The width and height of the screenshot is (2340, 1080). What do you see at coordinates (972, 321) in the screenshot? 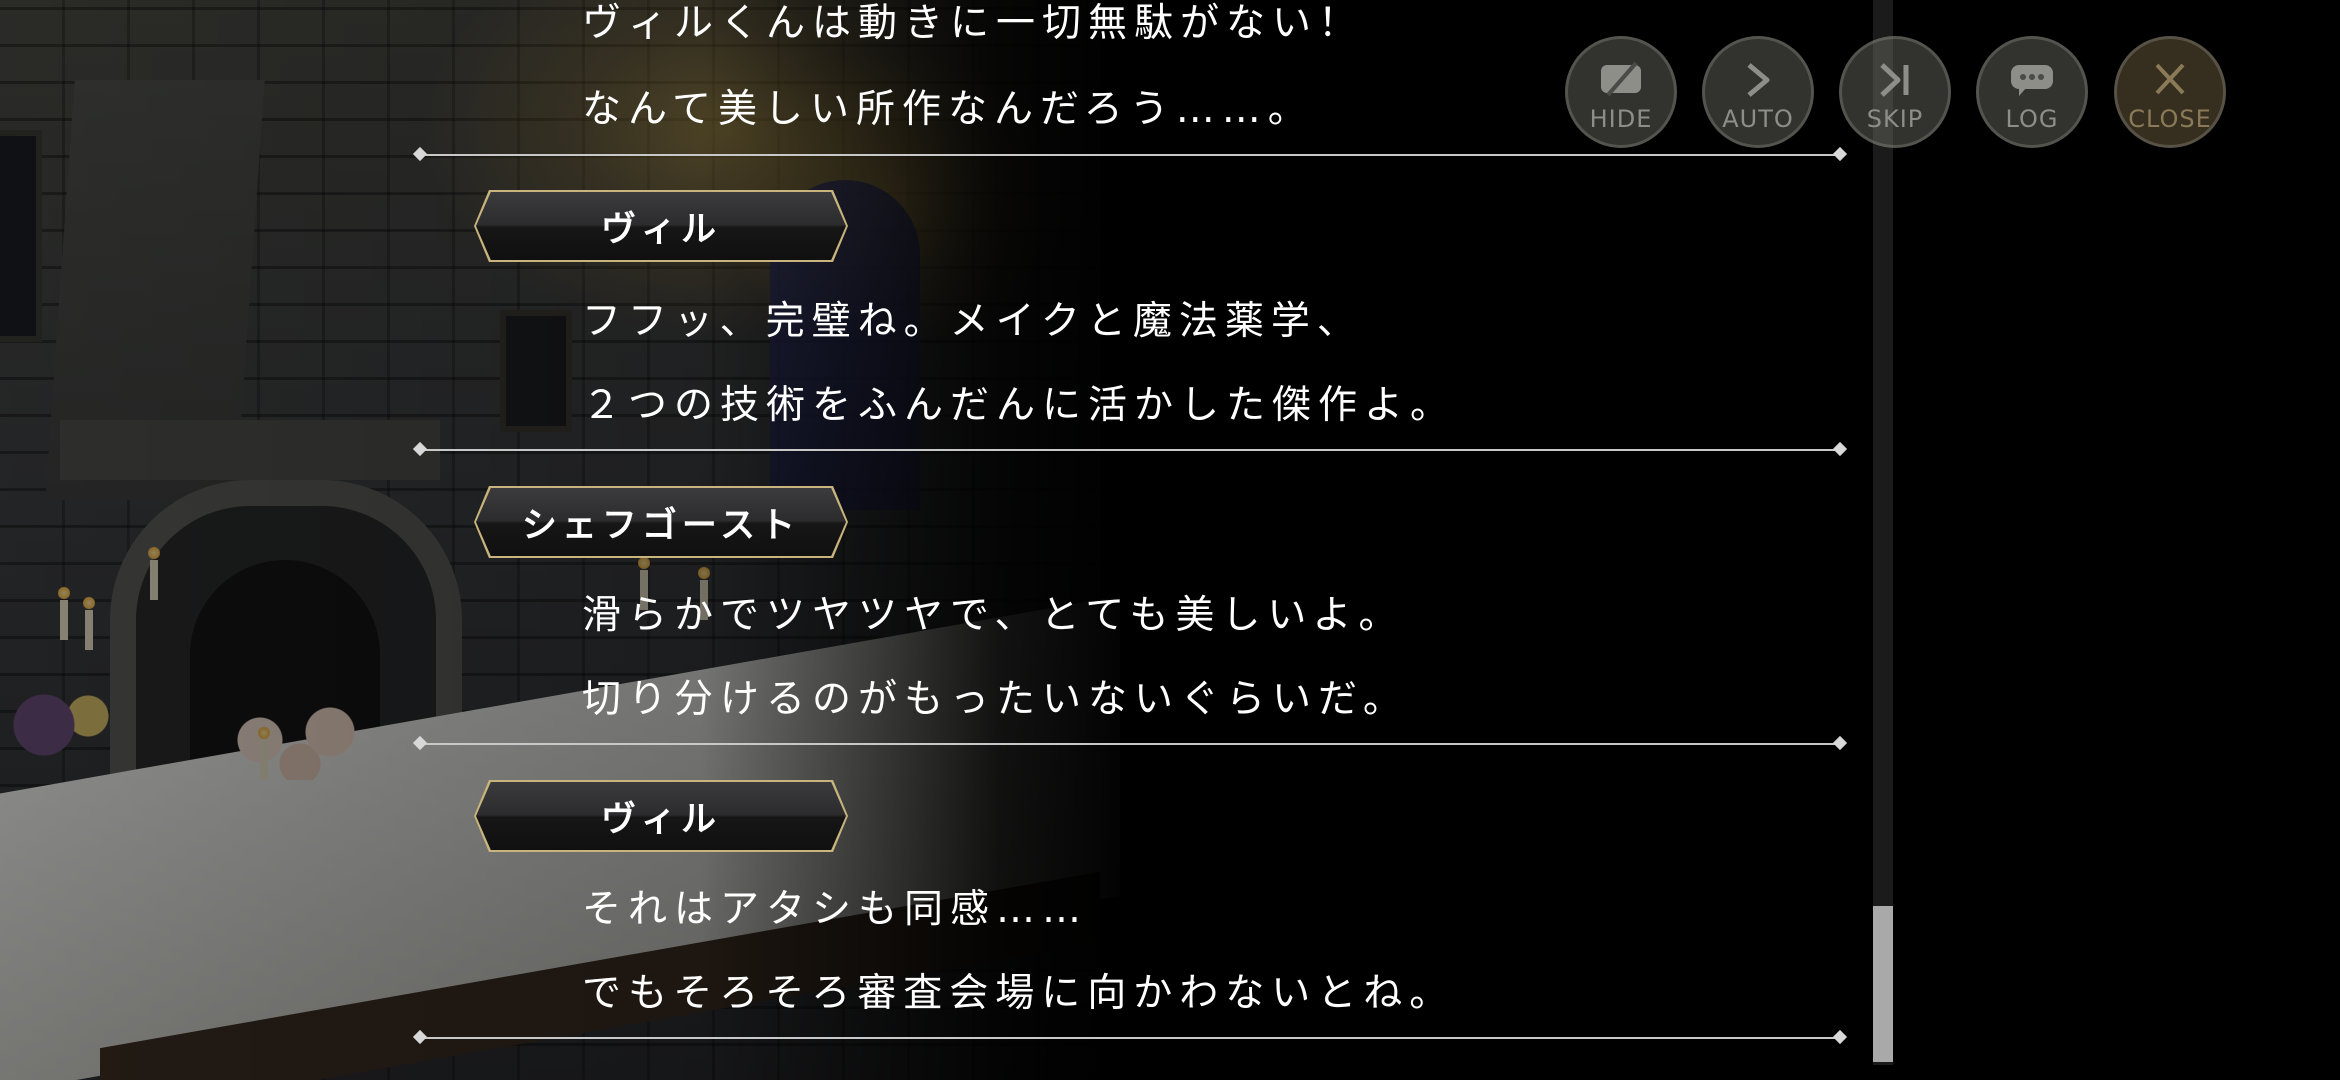
I see `log-line: フフッ、完璧ね。メイクと魔法薬学、` at bounding box center [972, 321].